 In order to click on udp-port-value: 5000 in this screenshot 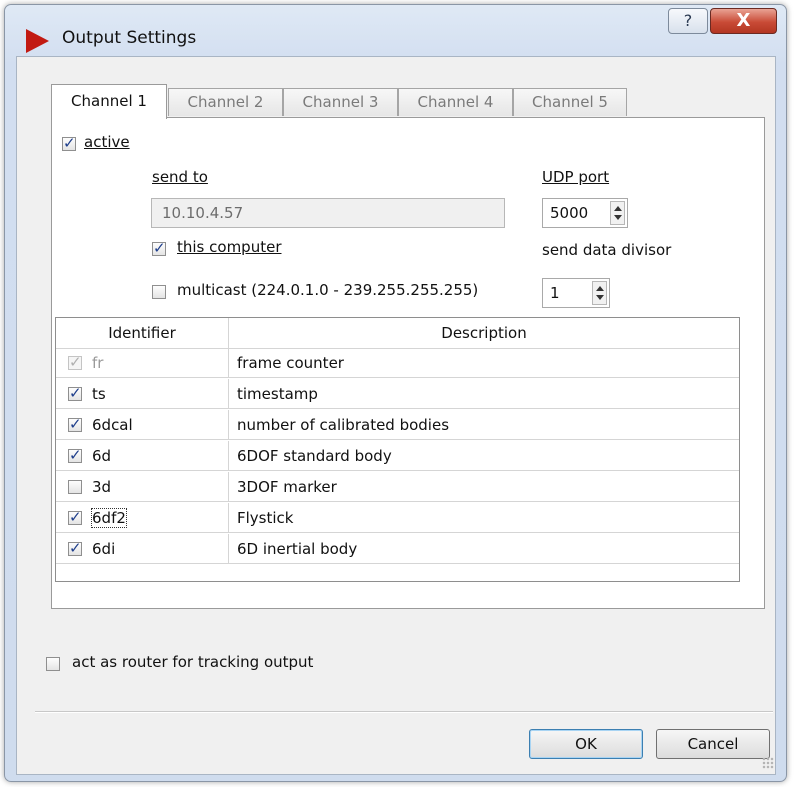, I will do `click(569, 213)`.